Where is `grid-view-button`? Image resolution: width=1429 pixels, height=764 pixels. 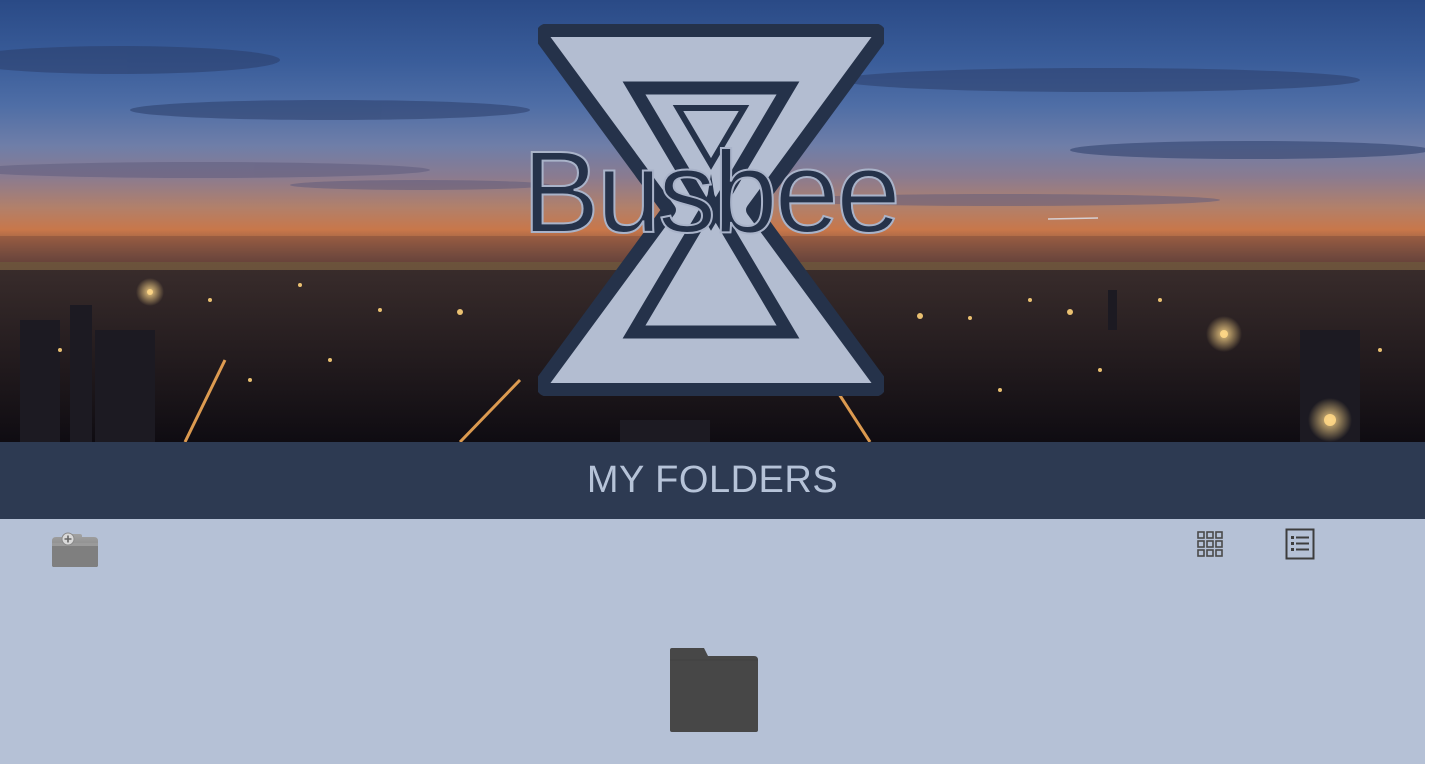
grid-view-button is located at coordinates (1211, 544).